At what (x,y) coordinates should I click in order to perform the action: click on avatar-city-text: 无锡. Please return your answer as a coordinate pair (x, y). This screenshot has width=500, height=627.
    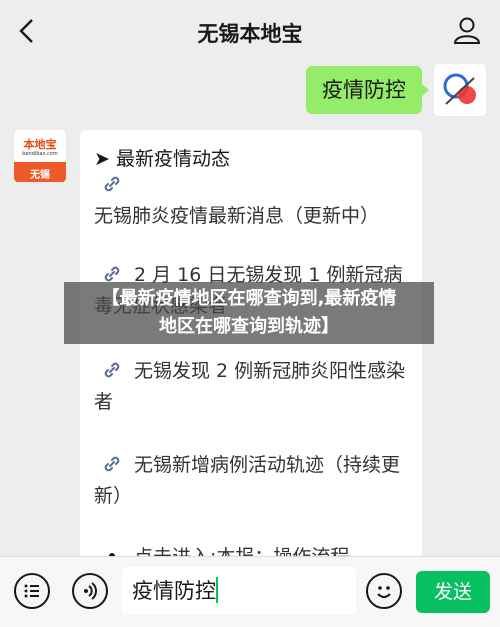
    Looking at the image, I should click on (40, 175).